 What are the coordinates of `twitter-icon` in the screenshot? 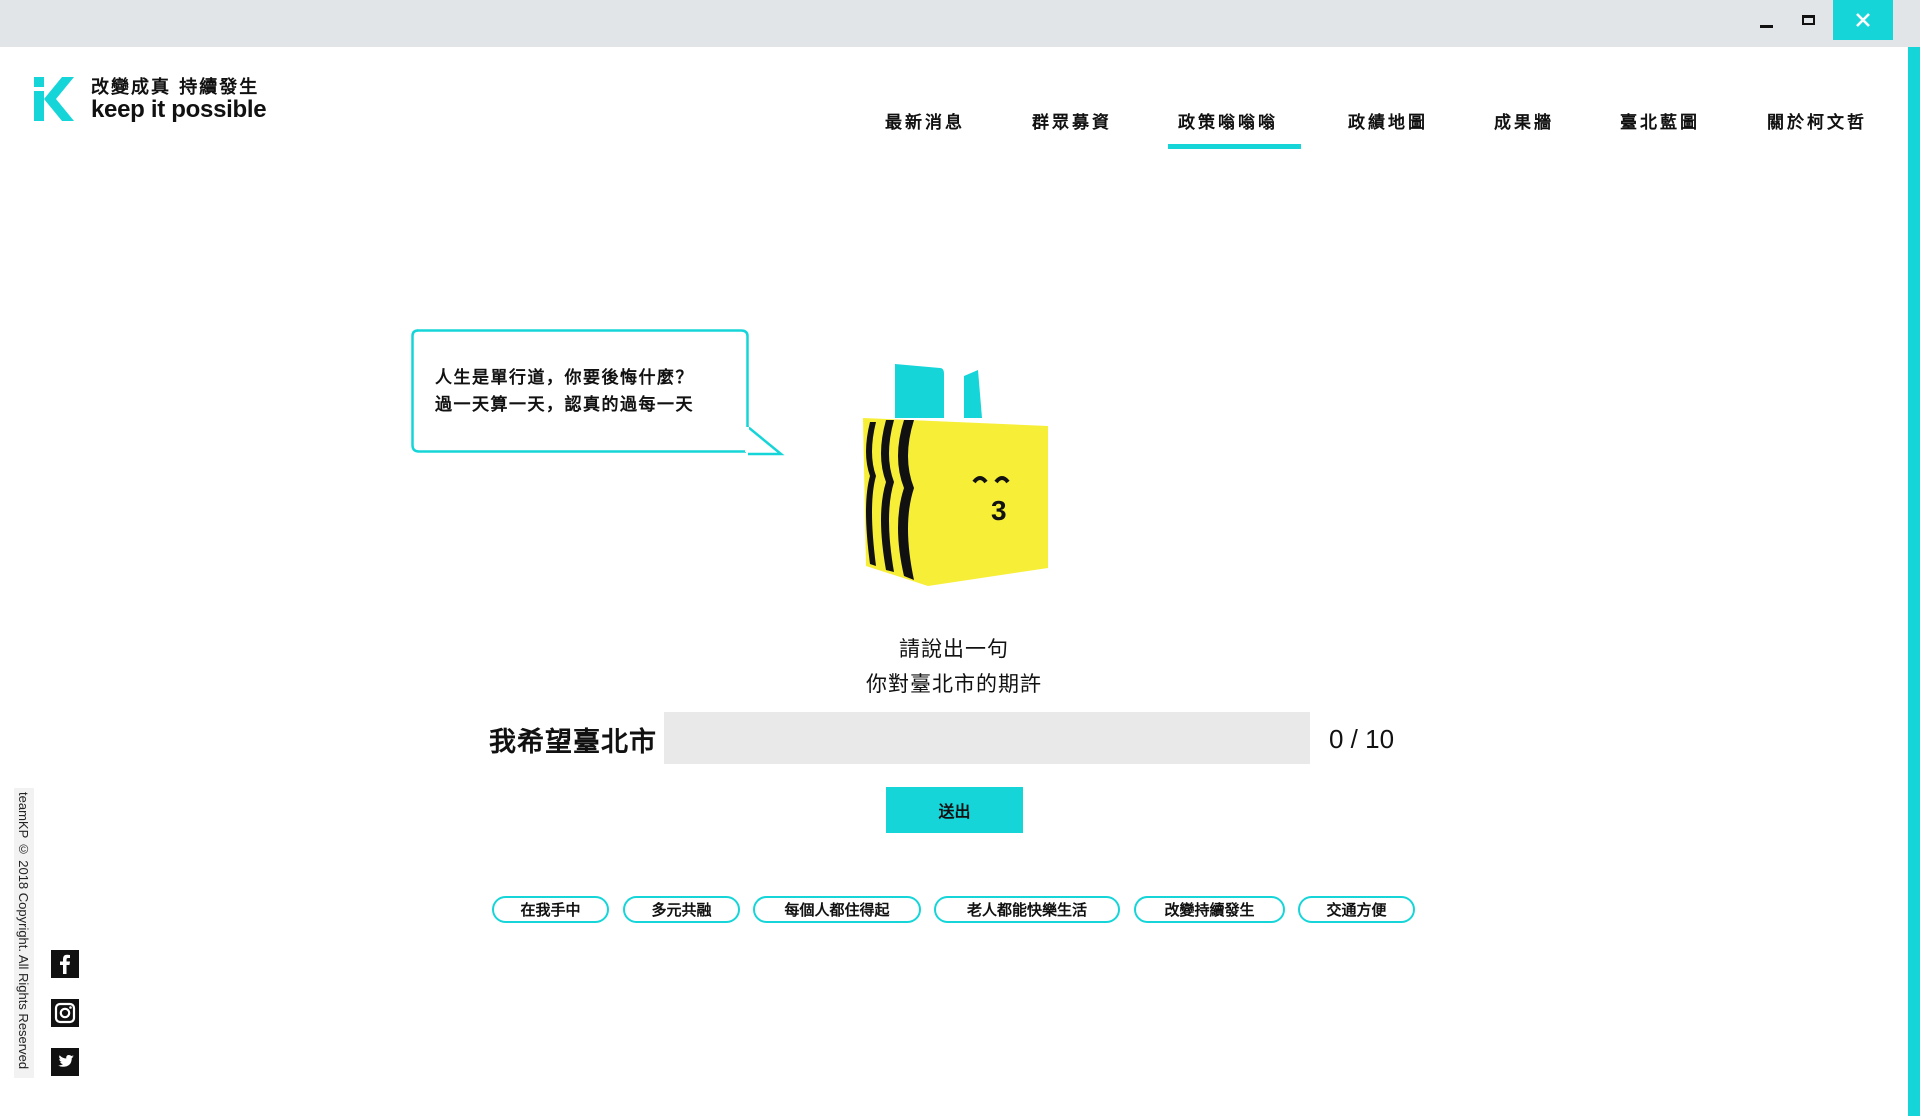 It's located at (66, 1061).